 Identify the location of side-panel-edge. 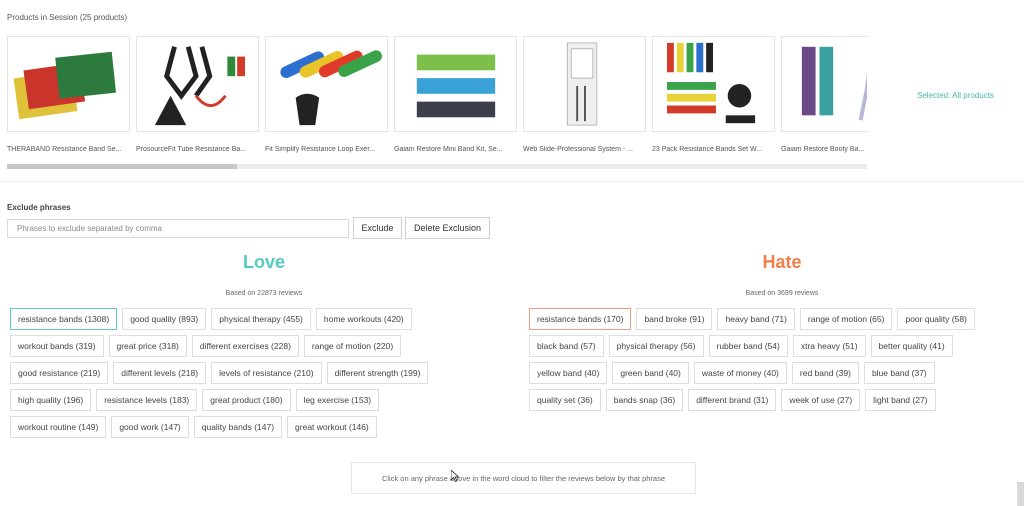
(1020, 494).